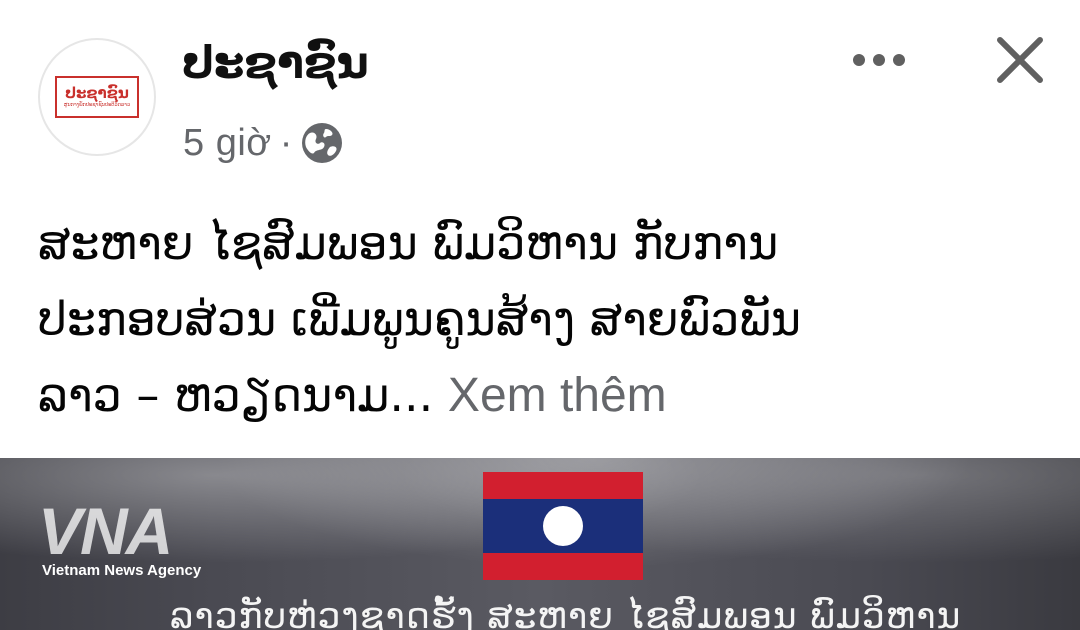  Describe the element at coordinates (557, 395) in the screenshot. I see `see-more-link: Xem thêm` at that location.